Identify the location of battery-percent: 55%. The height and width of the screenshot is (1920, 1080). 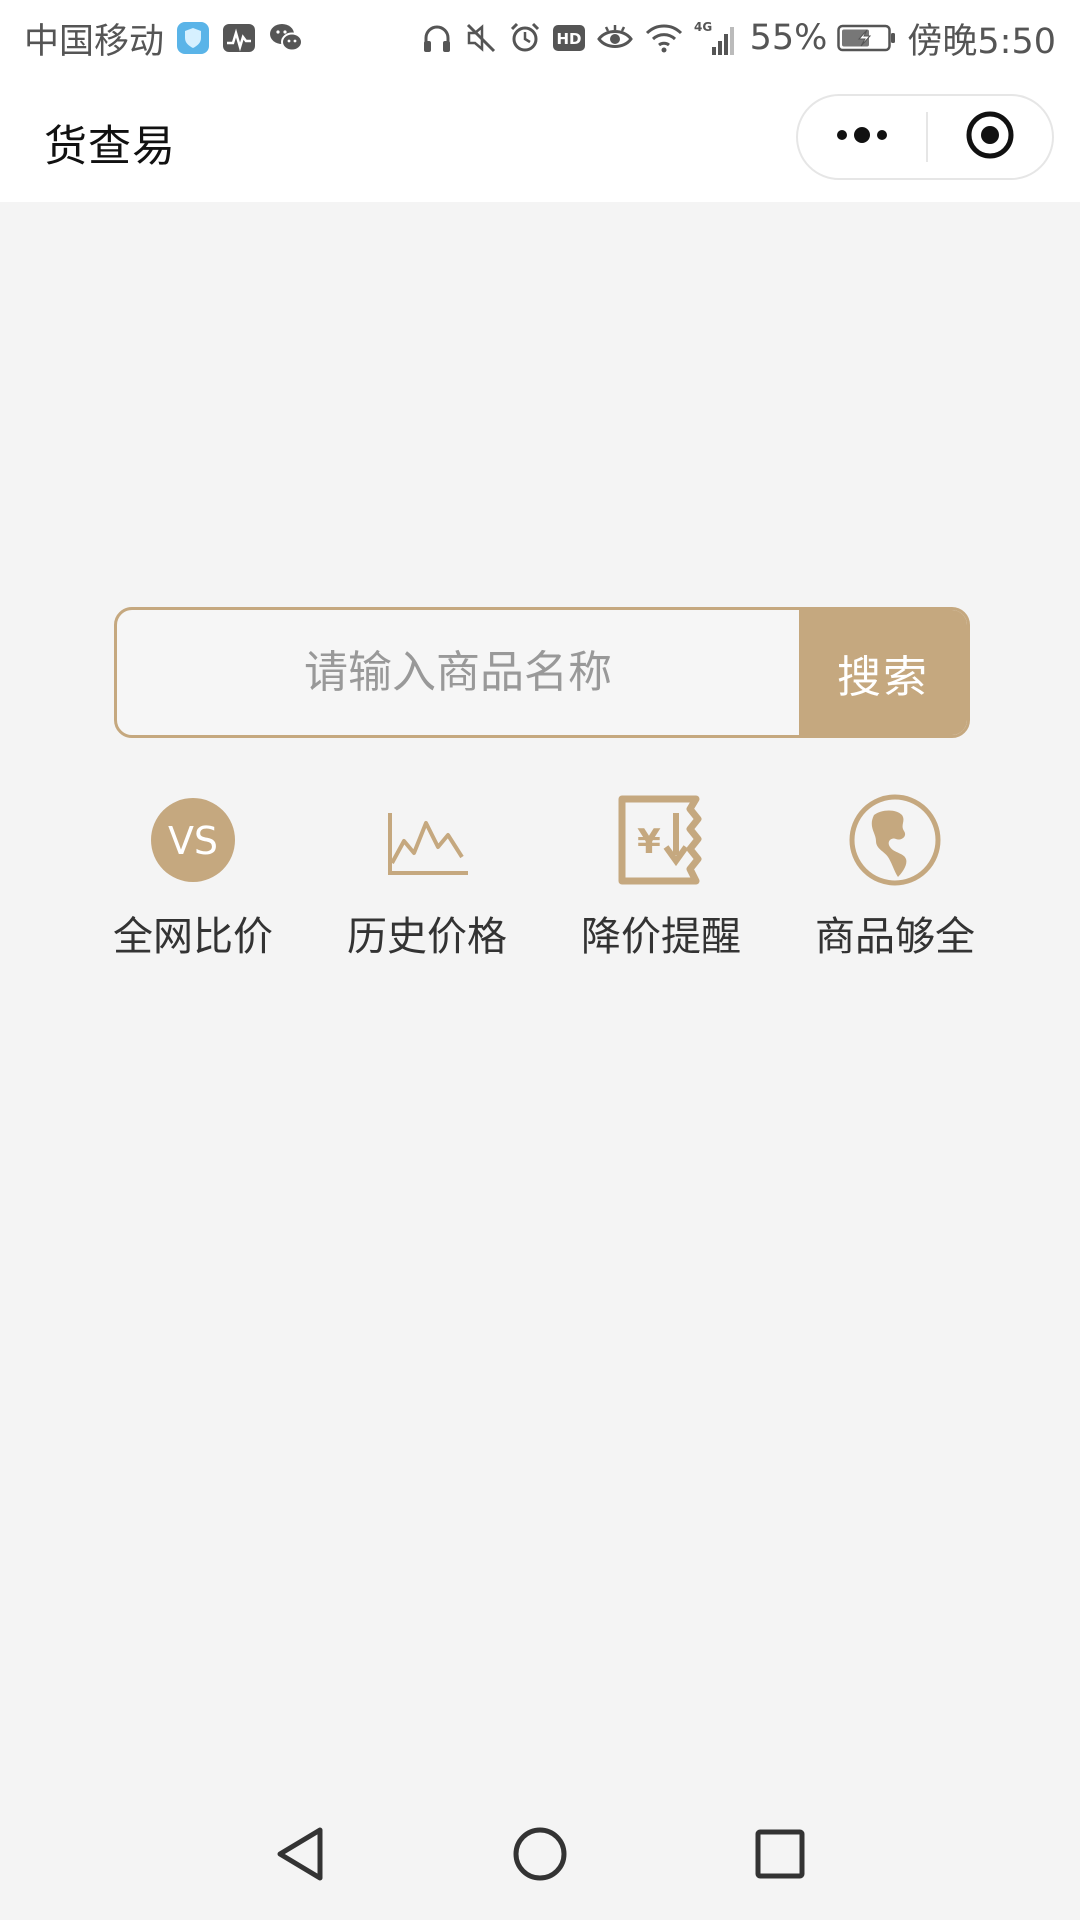
(788, 38).